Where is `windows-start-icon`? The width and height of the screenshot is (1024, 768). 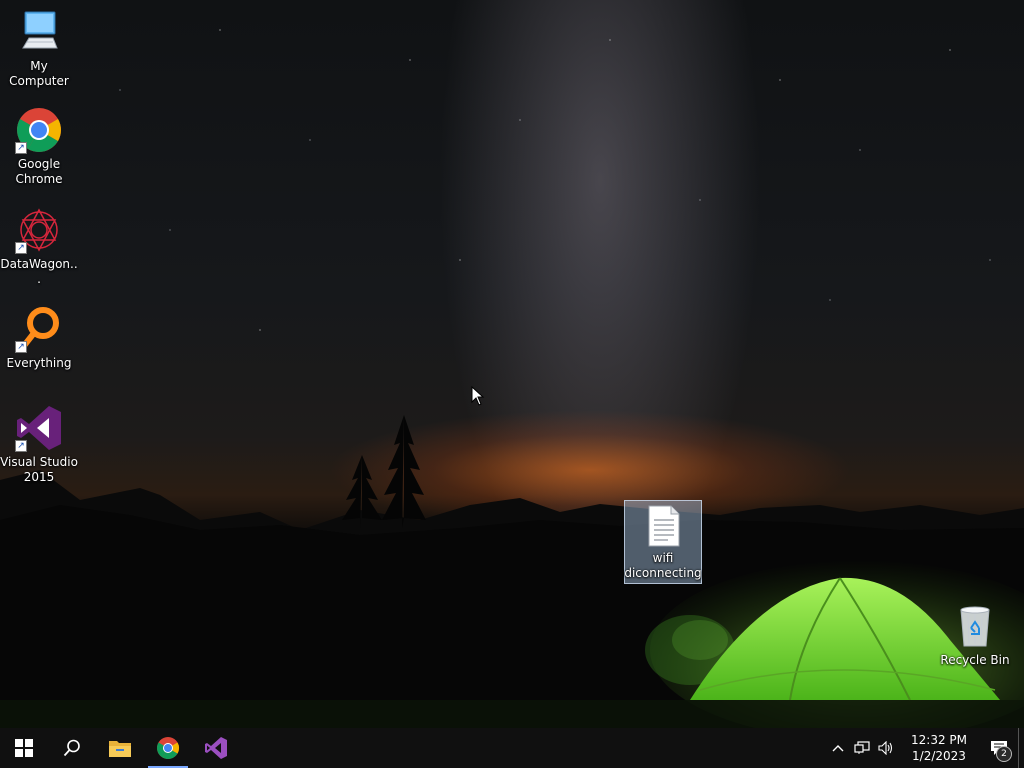 windows-start-icon is located at coordinates (24, 748).